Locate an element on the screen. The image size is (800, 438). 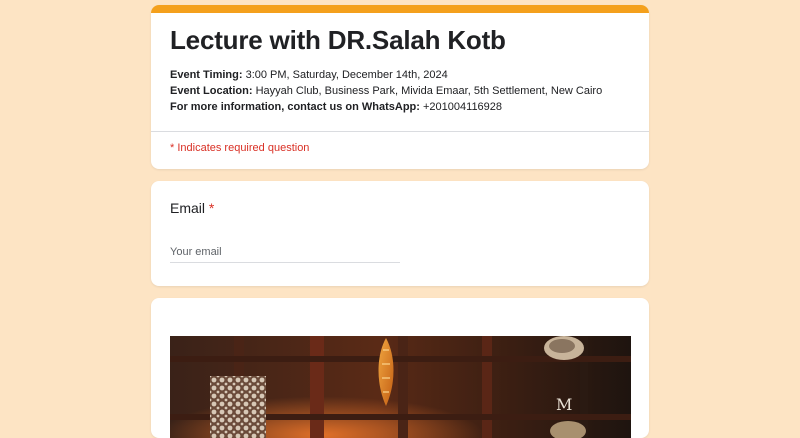
banner-illustration: M is located at coordinates (400, 387).